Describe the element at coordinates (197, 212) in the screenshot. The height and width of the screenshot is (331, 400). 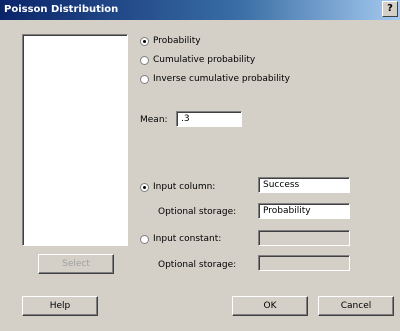
I see `optional-storage-label-1: Optional storage:` at that location.